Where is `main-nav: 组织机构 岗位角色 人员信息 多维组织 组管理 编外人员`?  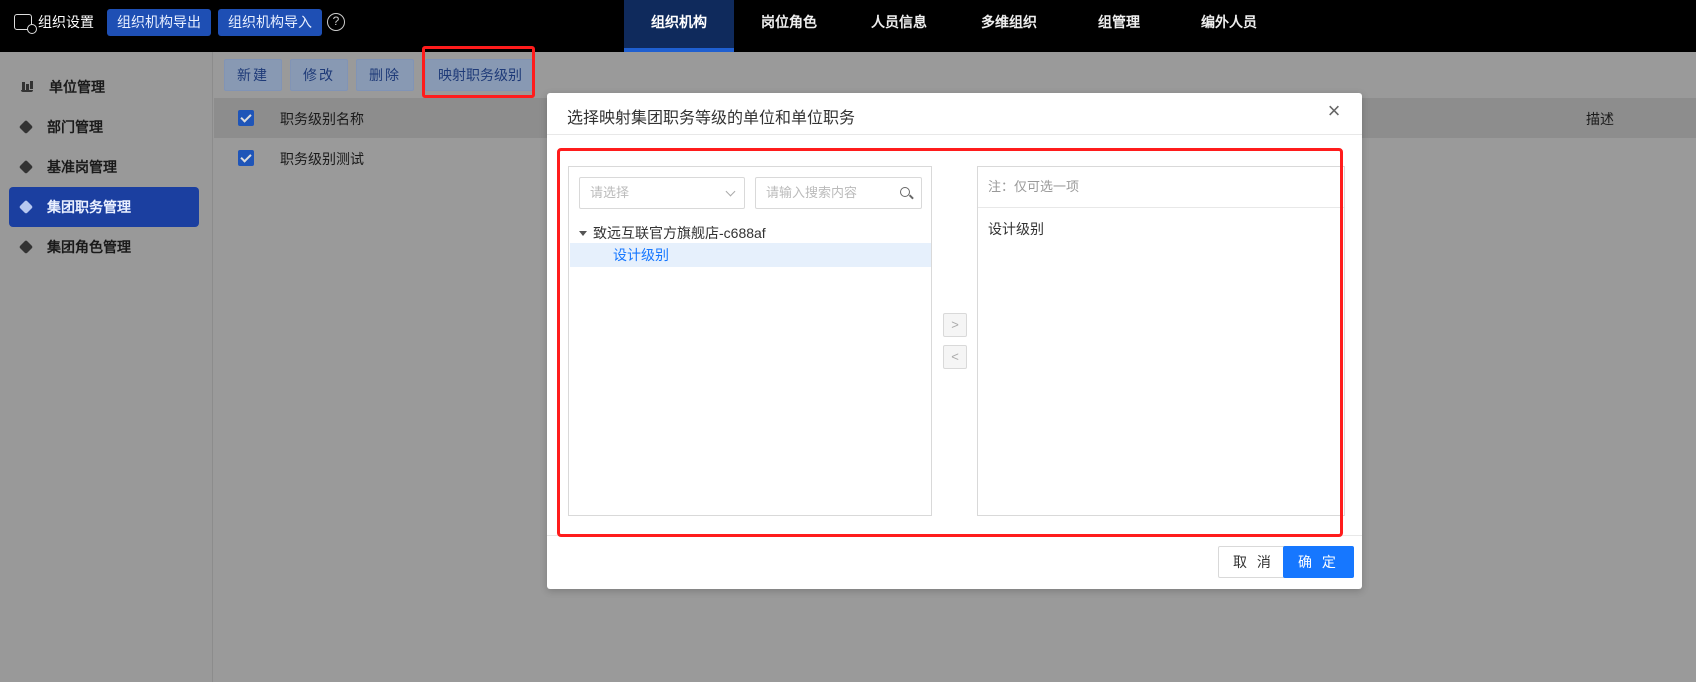
main-nav: 组织机构 岗位角色 人员信息 多维组织 组管理 编外人员 is located at coordinates (954, 26).